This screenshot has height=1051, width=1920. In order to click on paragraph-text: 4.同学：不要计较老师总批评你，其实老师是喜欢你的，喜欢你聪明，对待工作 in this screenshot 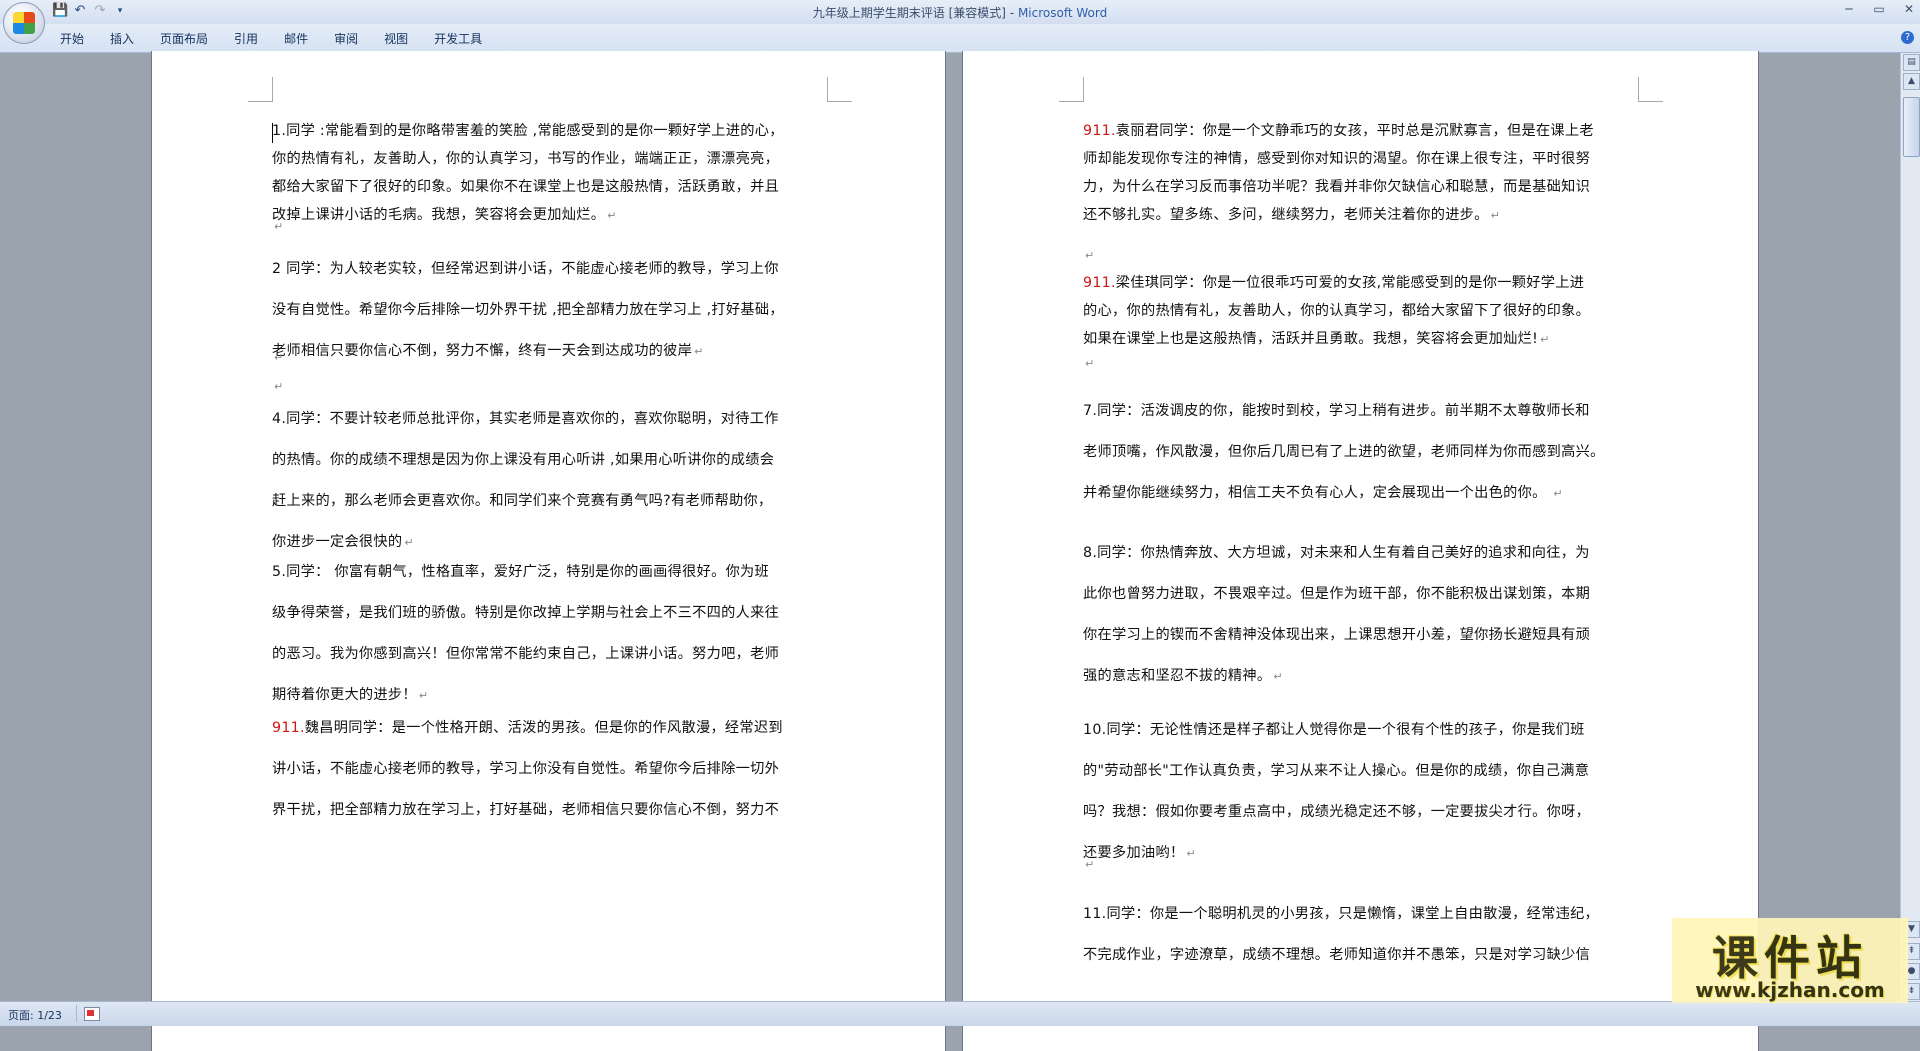, I will do `click(525, 419)`.